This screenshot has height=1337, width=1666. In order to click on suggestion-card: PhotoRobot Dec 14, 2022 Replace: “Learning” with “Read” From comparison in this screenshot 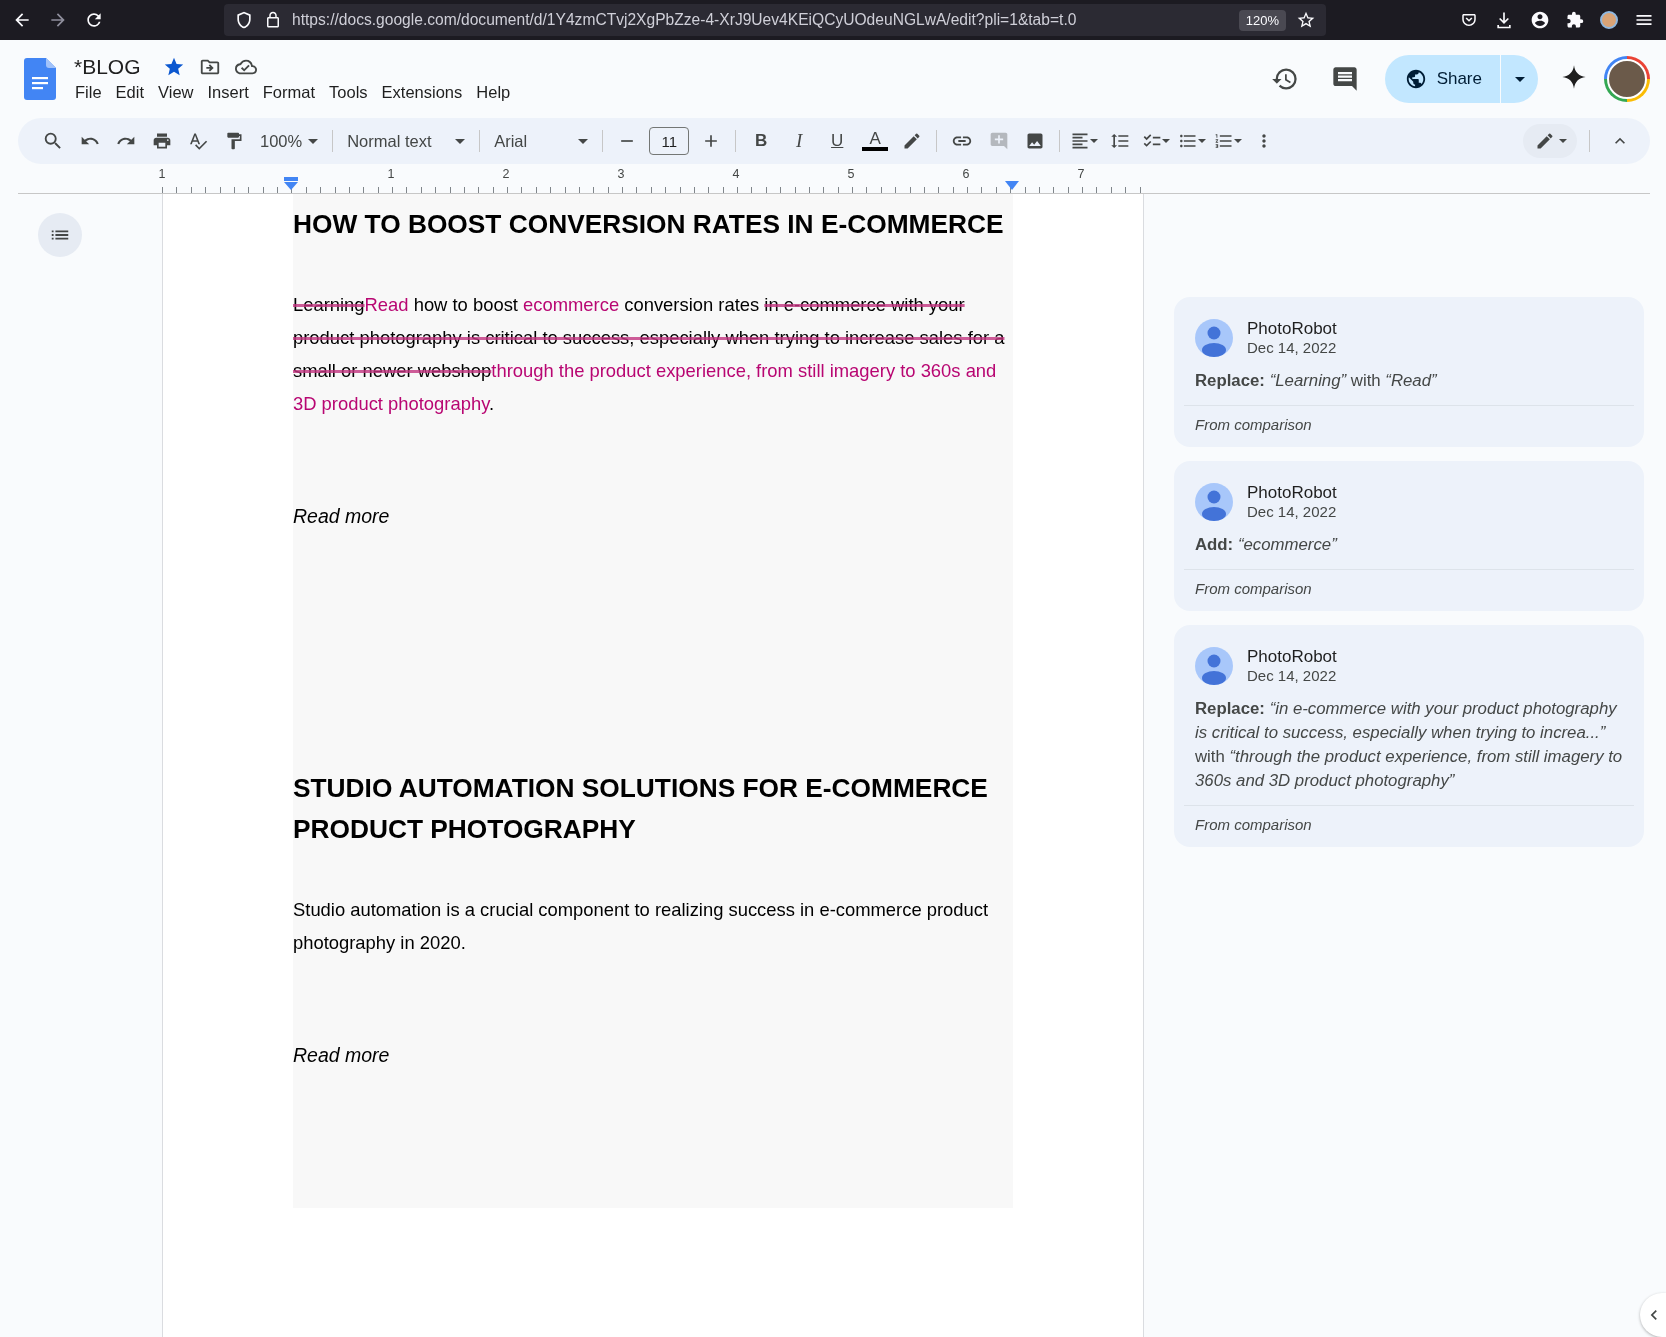, I will do `click(1409, 372)`.